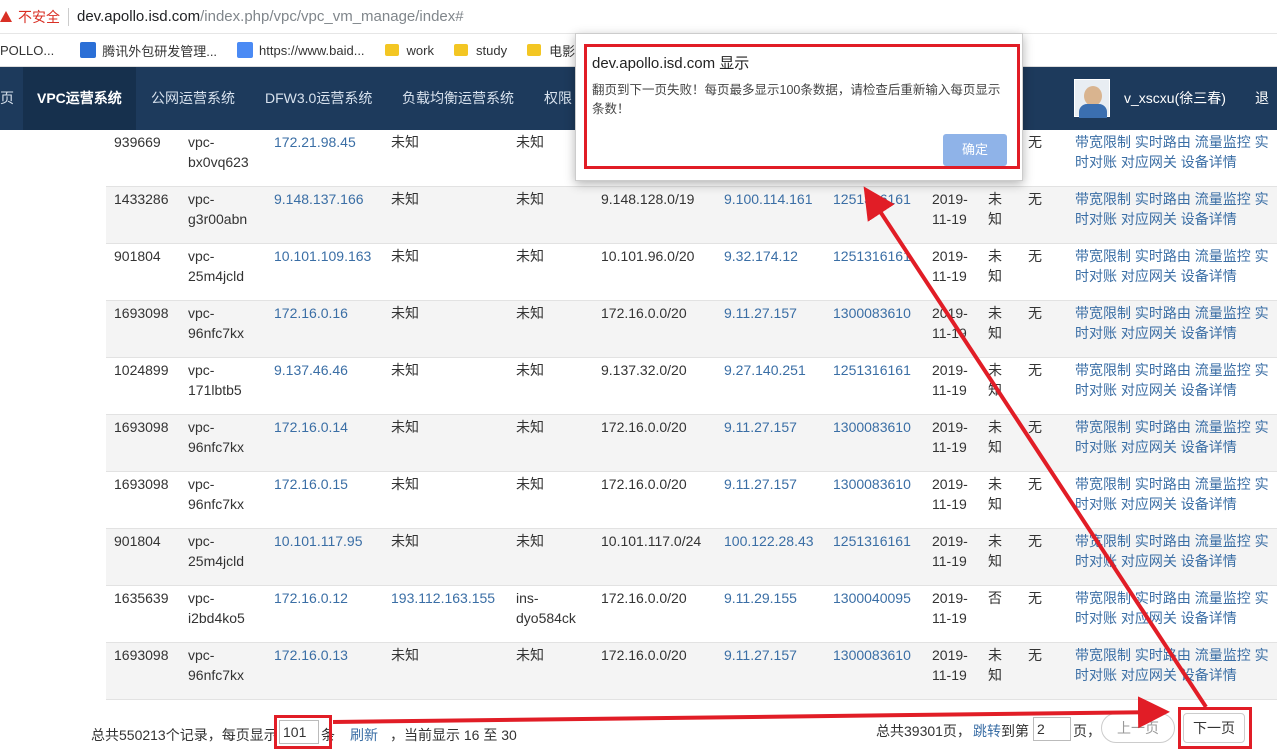 The height and width of the screenshot is (753, 1277). Describe the element at coordinates (409, 50) in the screenshot. I see `bookmark-work: work` at that location.